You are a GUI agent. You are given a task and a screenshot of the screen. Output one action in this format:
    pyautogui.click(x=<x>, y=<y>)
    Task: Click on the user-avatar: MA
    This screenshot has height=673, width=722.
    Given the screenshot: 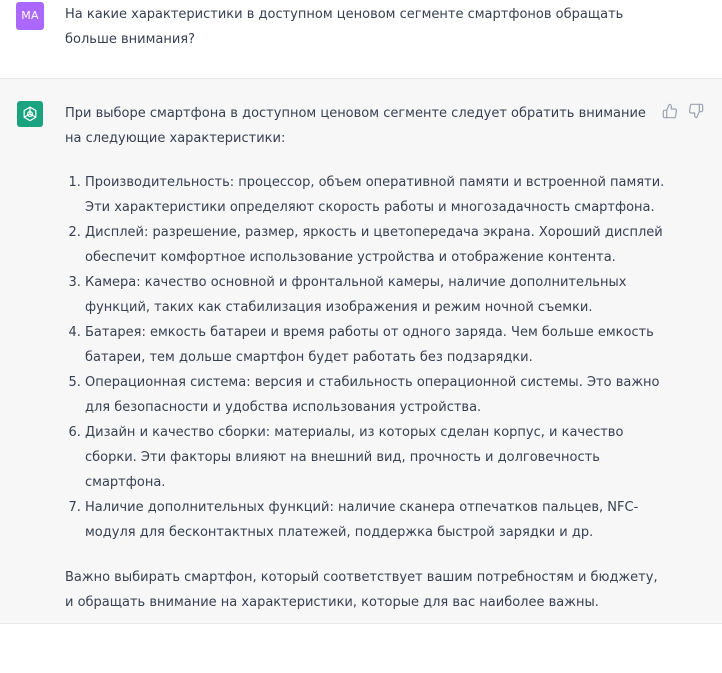 What is the action you would take?
    pyautogui.click(x=30, y=16)
    